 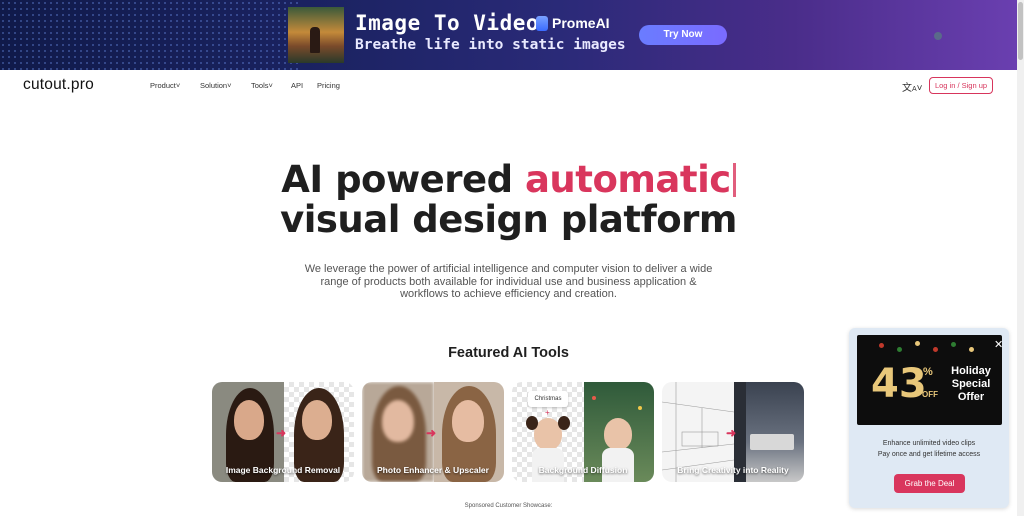 I want to click on banner-thumbnail, so click(x=316, y=35).